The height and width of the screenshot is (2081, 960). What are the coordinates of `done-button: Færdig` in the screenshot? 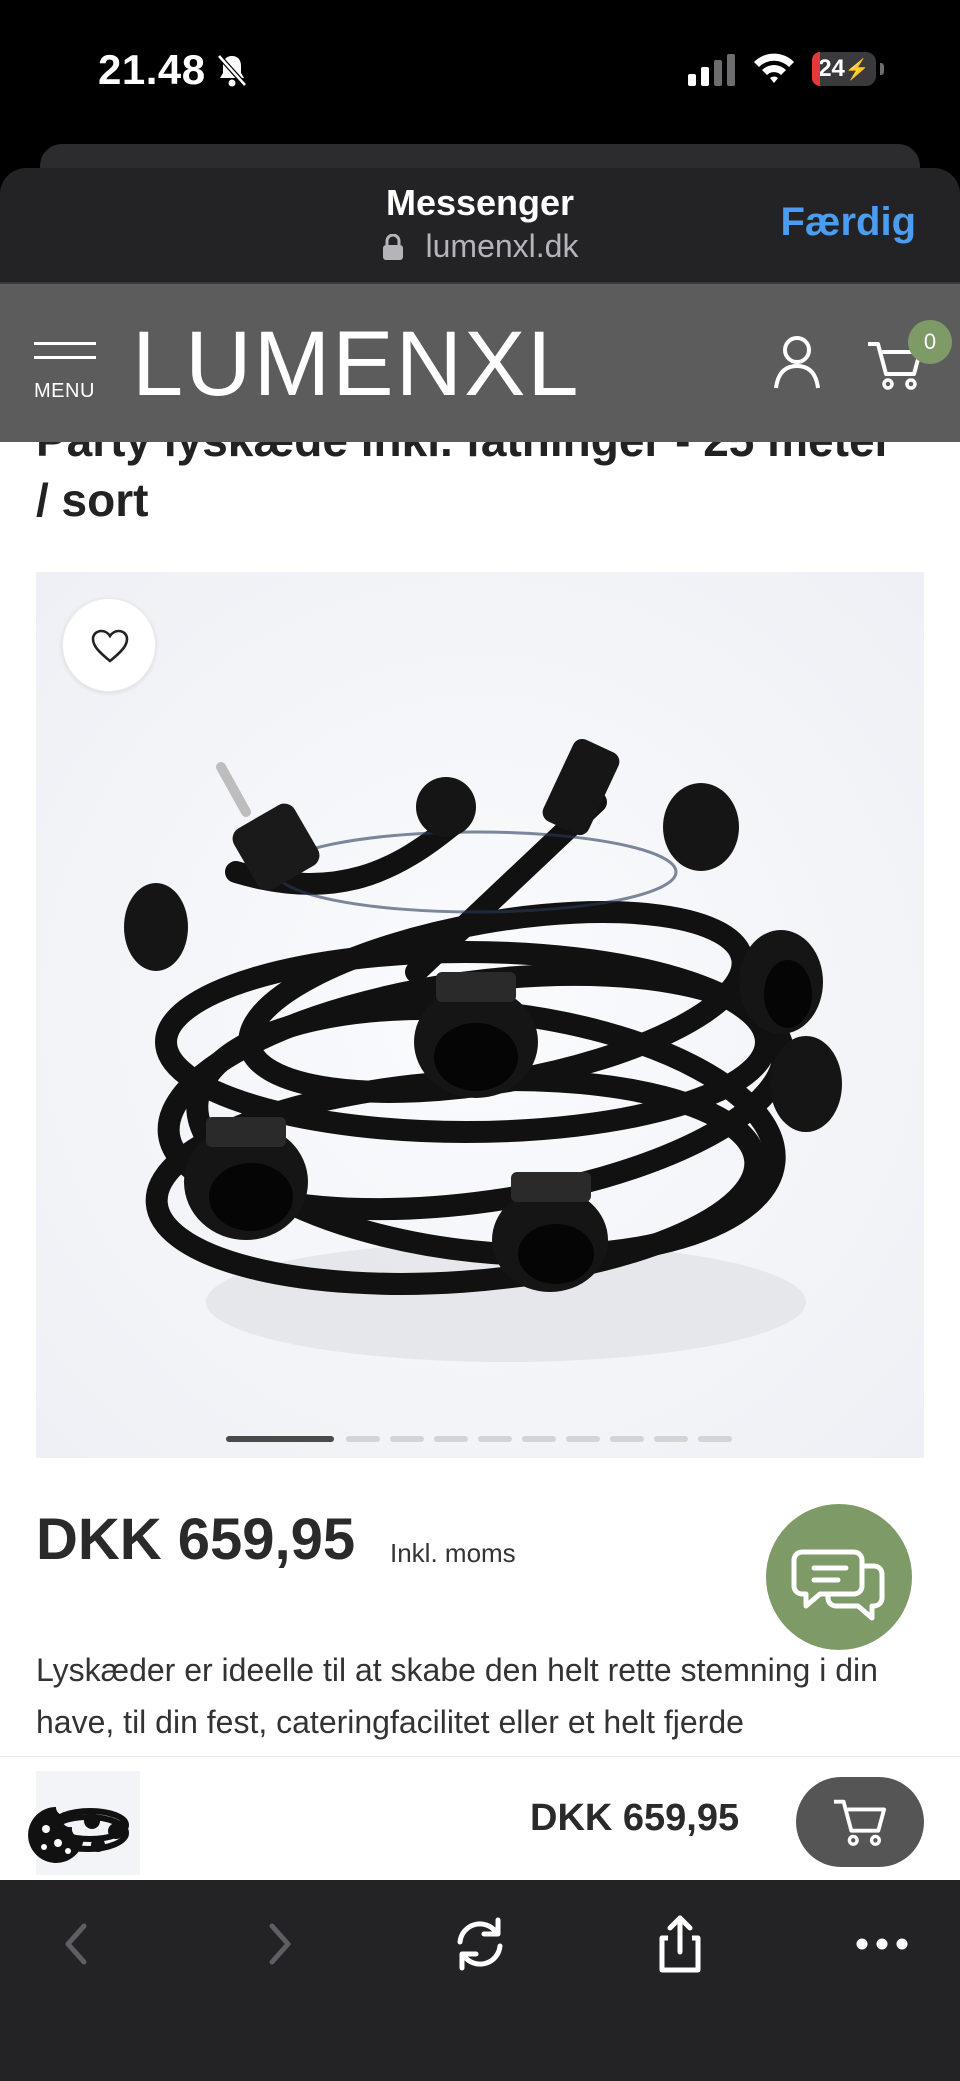 It's located at (848, 222).